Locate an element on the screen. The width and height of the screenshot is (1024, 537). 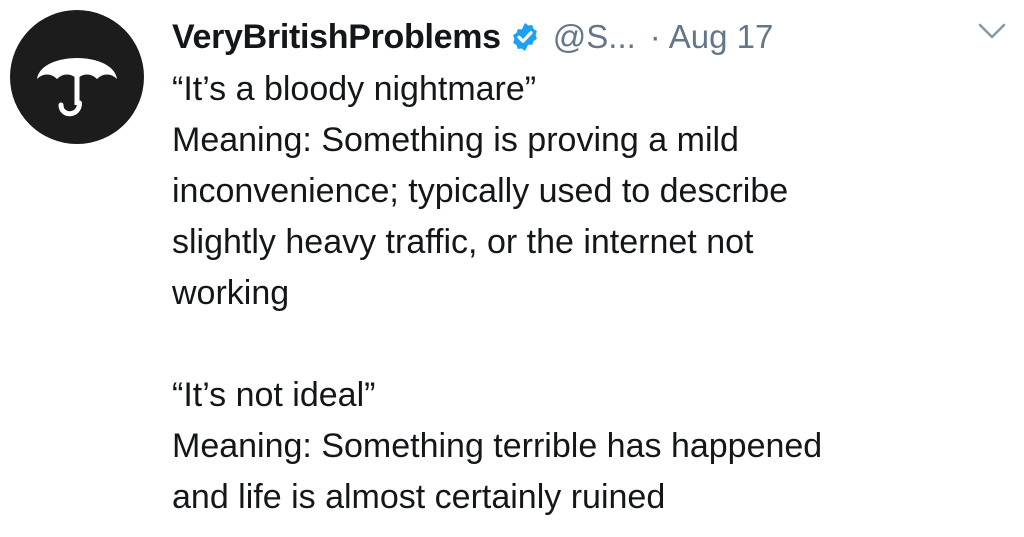
chevron-down-icon is located at coordinates (992, 33).